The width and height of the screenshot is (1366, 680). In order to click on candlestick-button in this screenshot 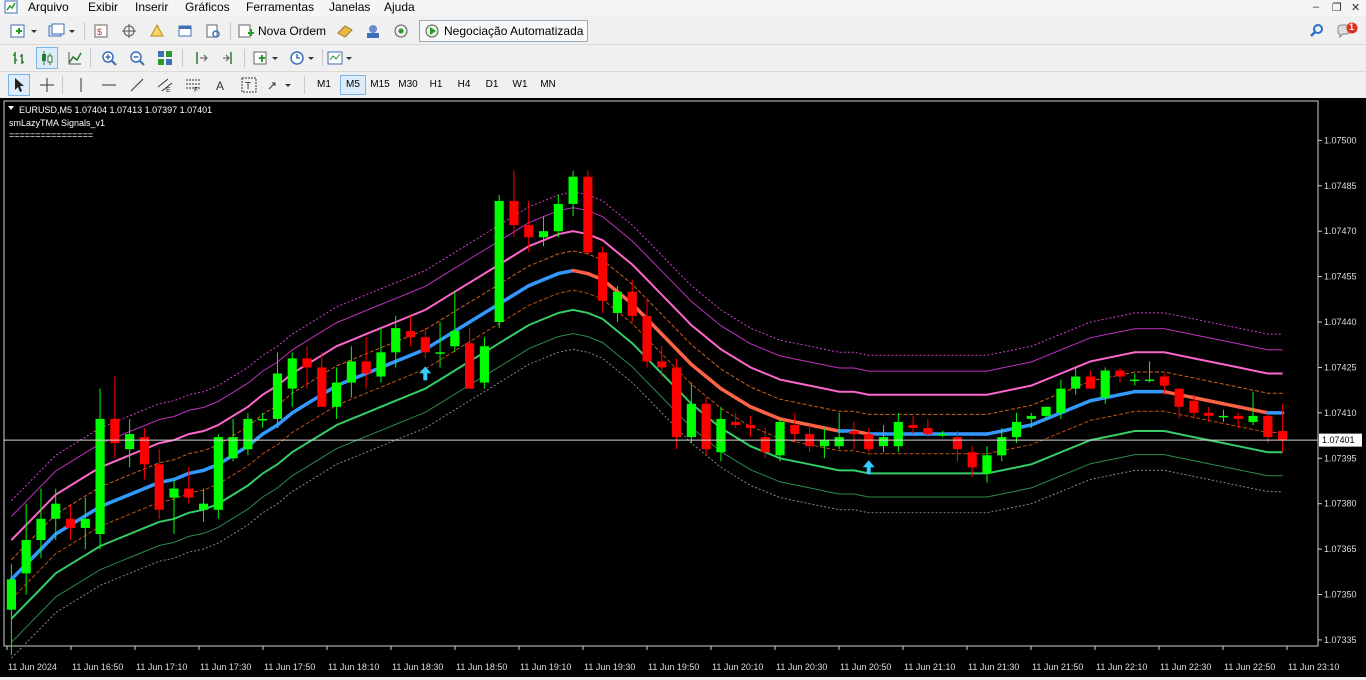, I will do `click(47, 58)`.